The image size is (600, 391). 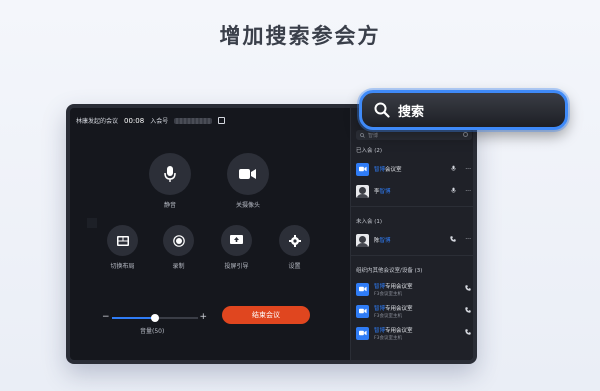 What do you see at coordinates (122, 240) in the screenshot?
I see `layout-grid-icon` at bounding box center [122, 240].